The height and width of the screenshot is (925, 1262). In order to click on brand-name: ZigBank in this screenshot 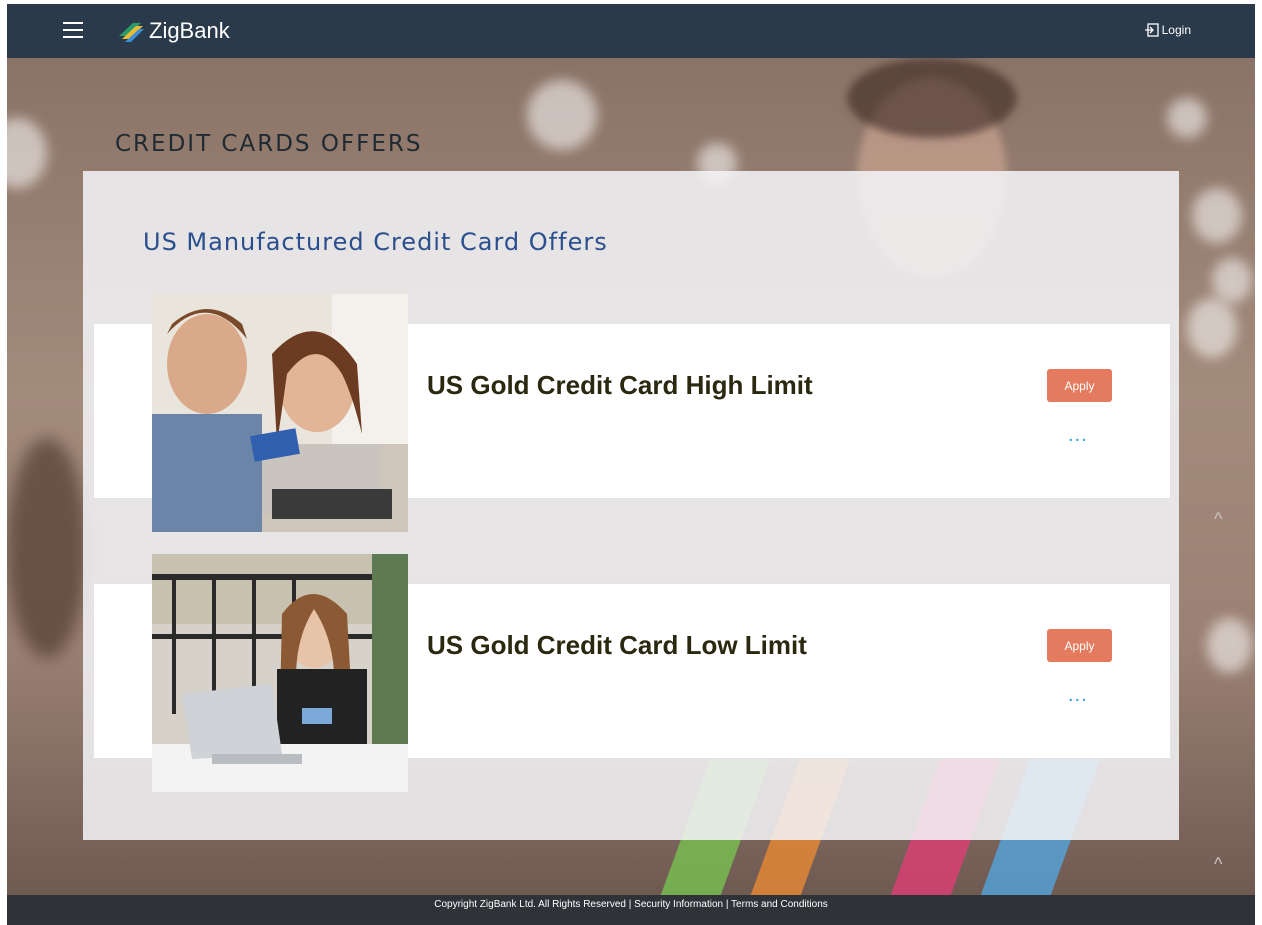, I will do `click(189, 30)`.